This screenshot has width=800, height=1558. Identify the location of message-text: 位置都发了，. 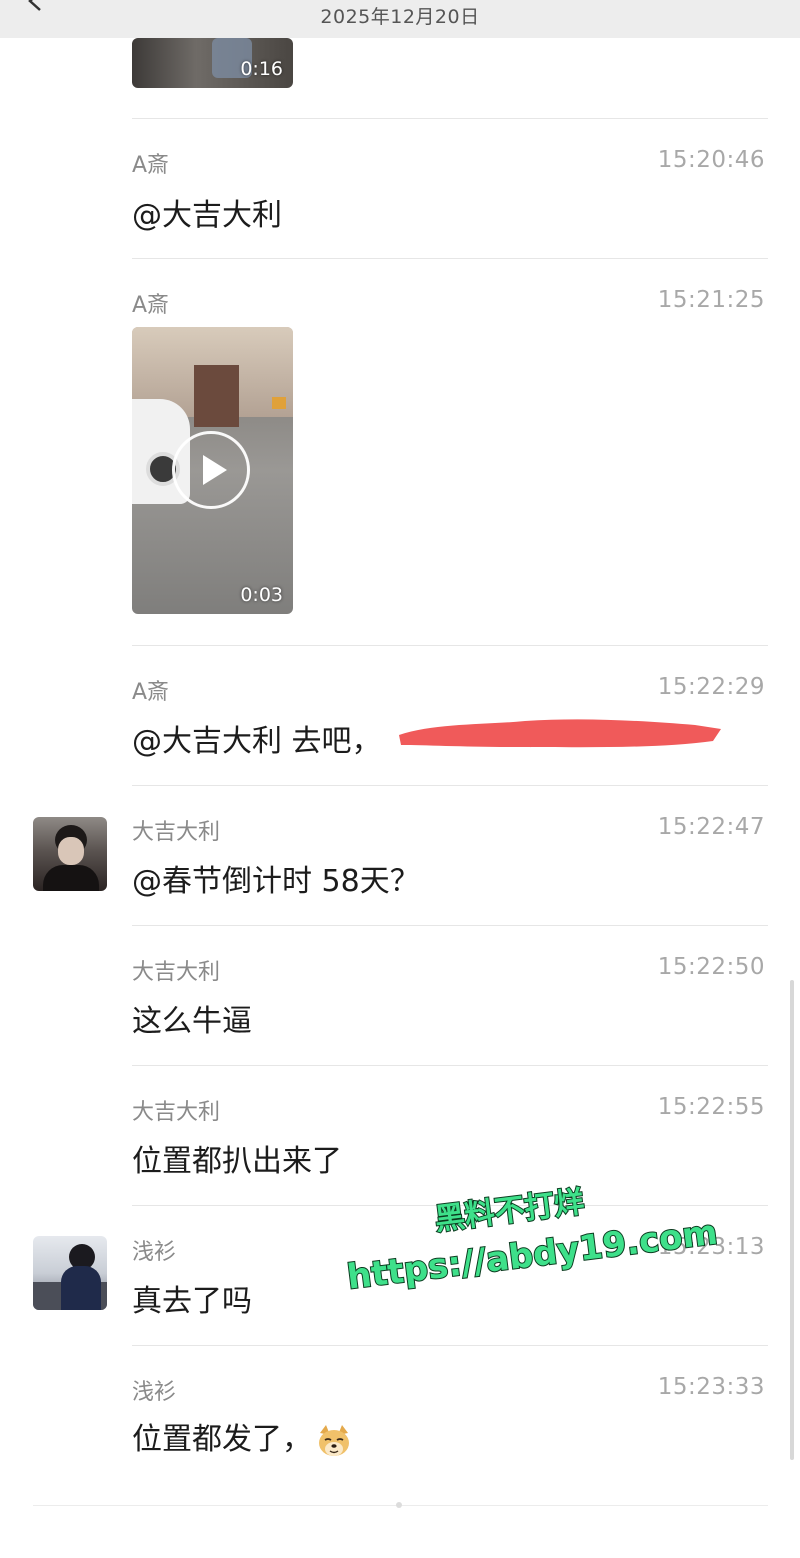
(222, 1439).